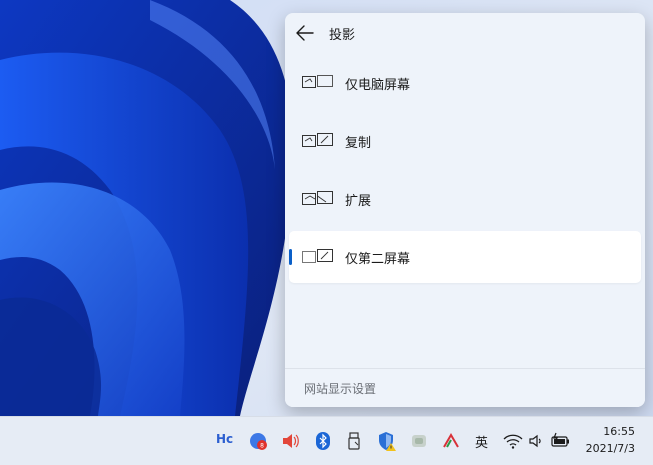  Describe the element at coordinates (318, 257) in the screenshot. I see `second-screen-only-icon` at that location.